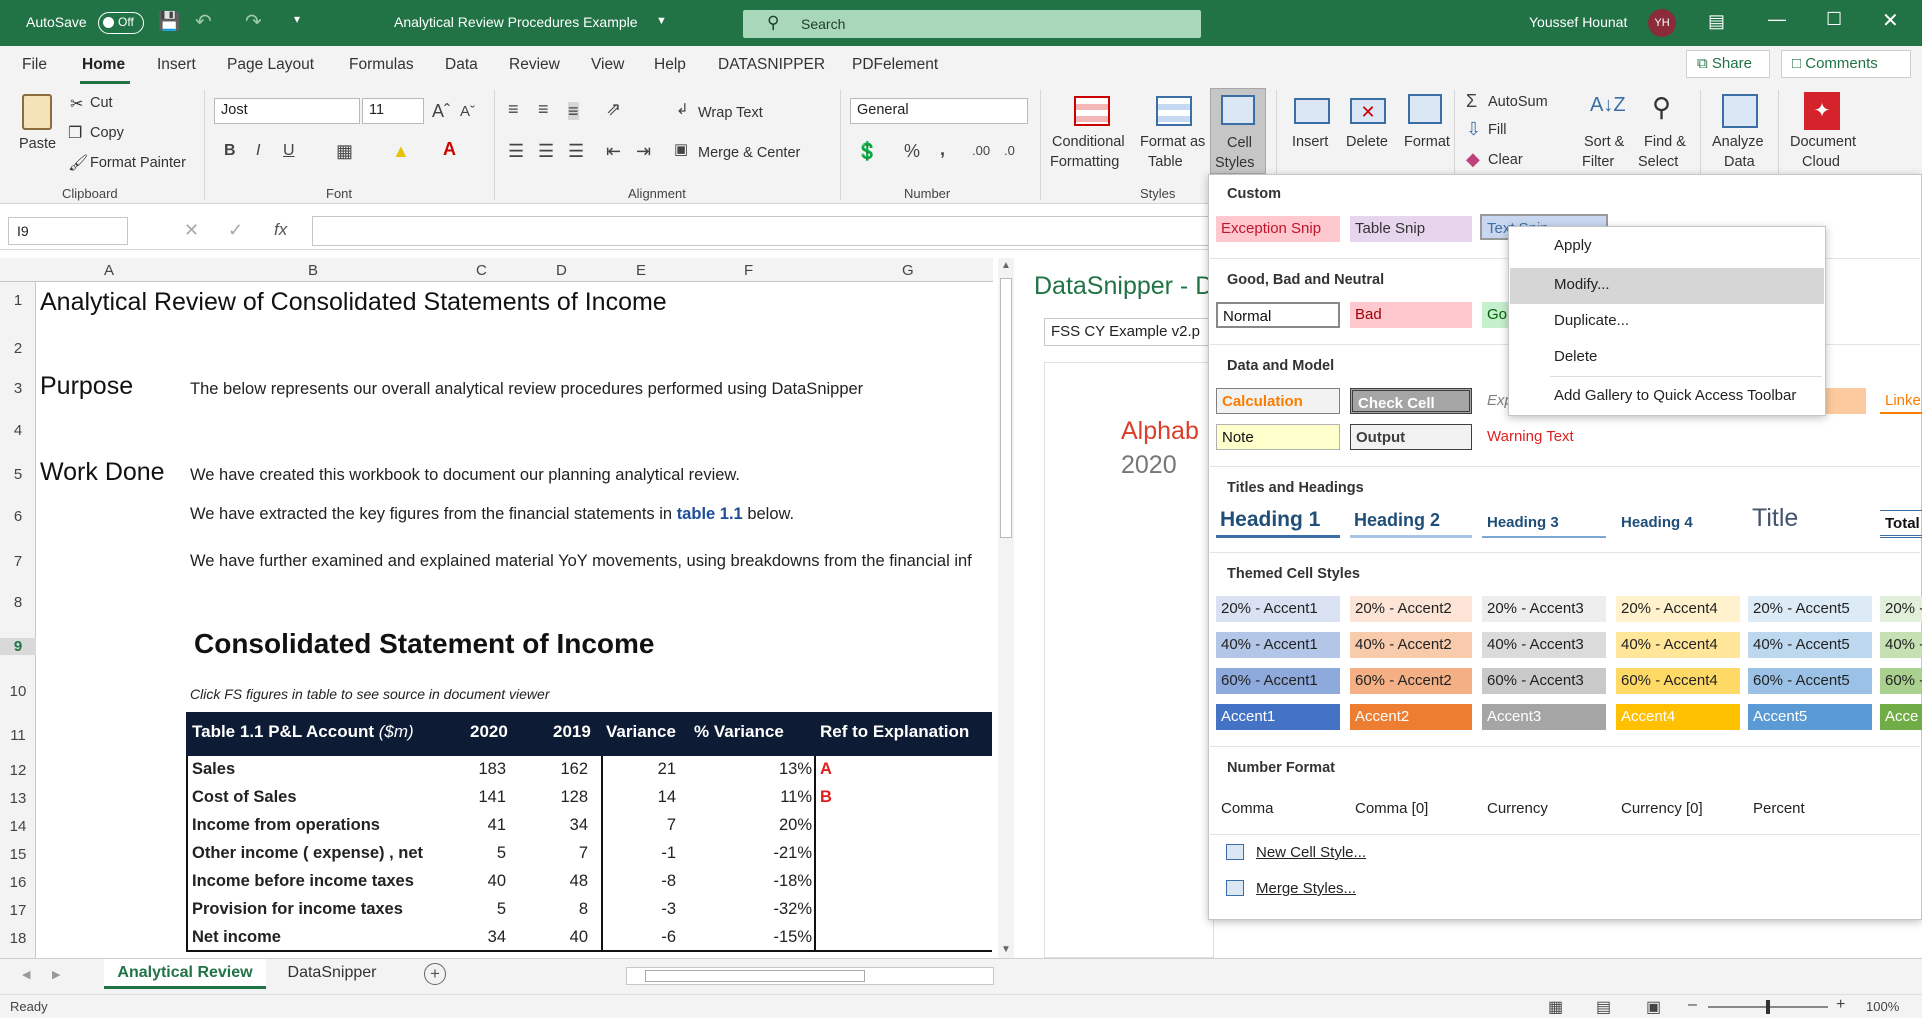 This screenshot has height=1018, width=1922. What do you see at coordinates (1675, 395) in the screenshot?
I see `menu-item-add-gallery-qat: Add Gallery to Quick Access Toolbar` at bounding box center [1675, 395].